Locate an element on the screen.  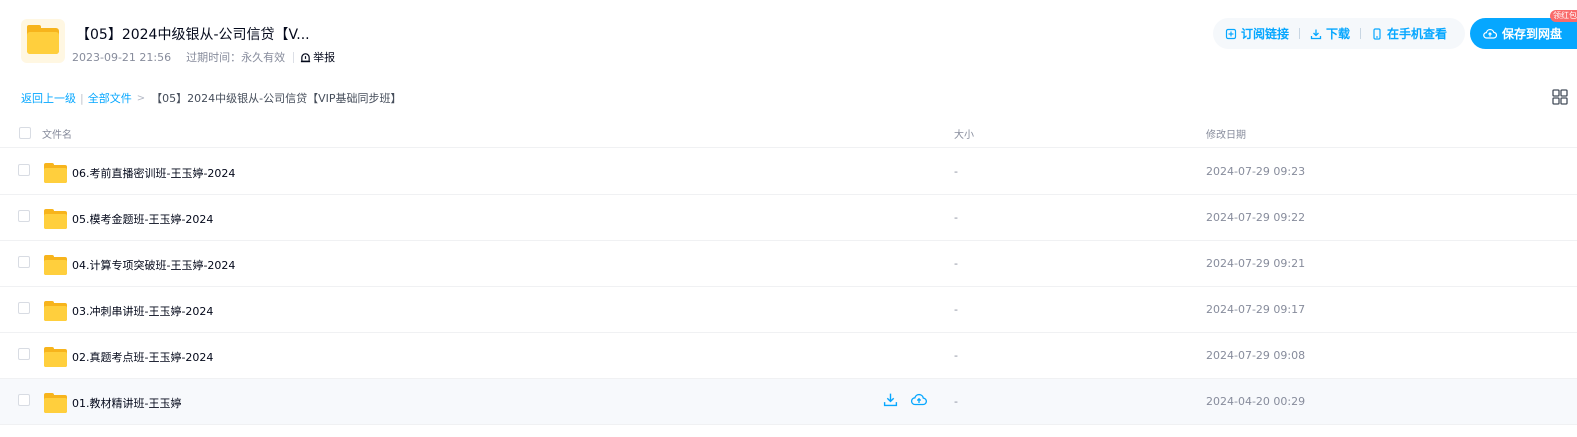
file-name: 06.考前直播密训班-王玉婷-2024 is located at coordinates (153, 173).